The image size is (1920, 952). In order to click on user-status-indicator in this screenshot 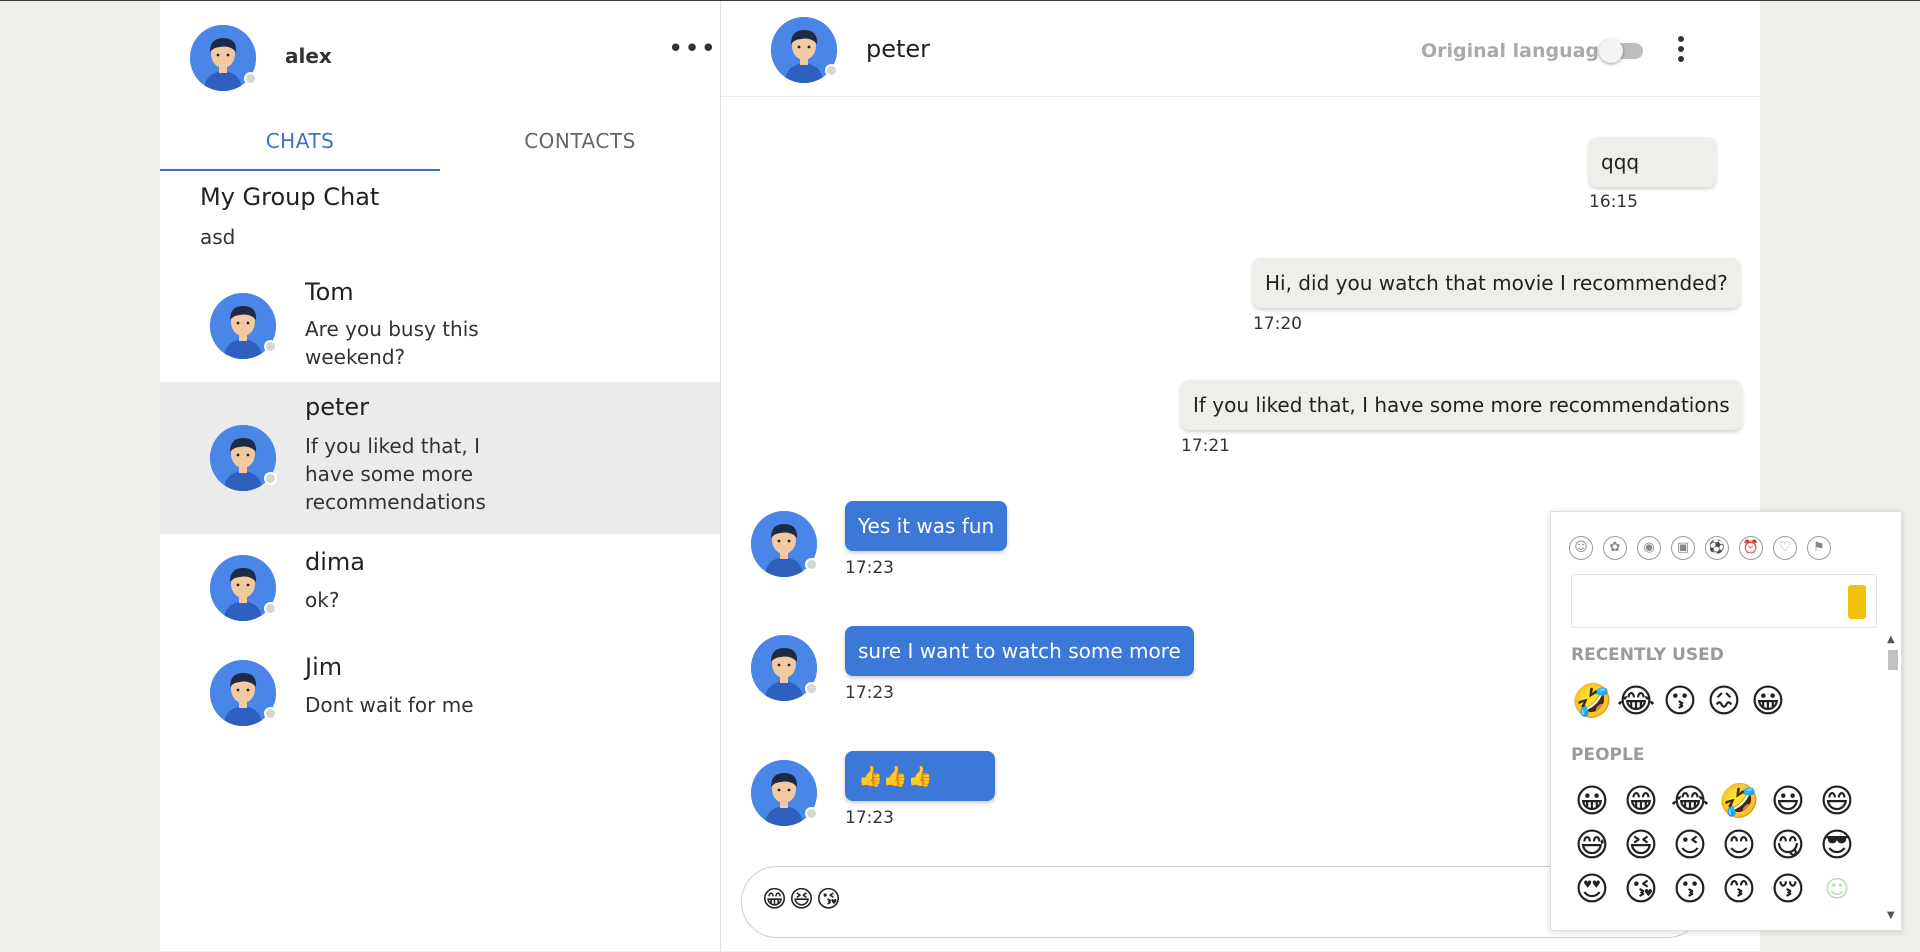, I will do `click(250, 78)`.